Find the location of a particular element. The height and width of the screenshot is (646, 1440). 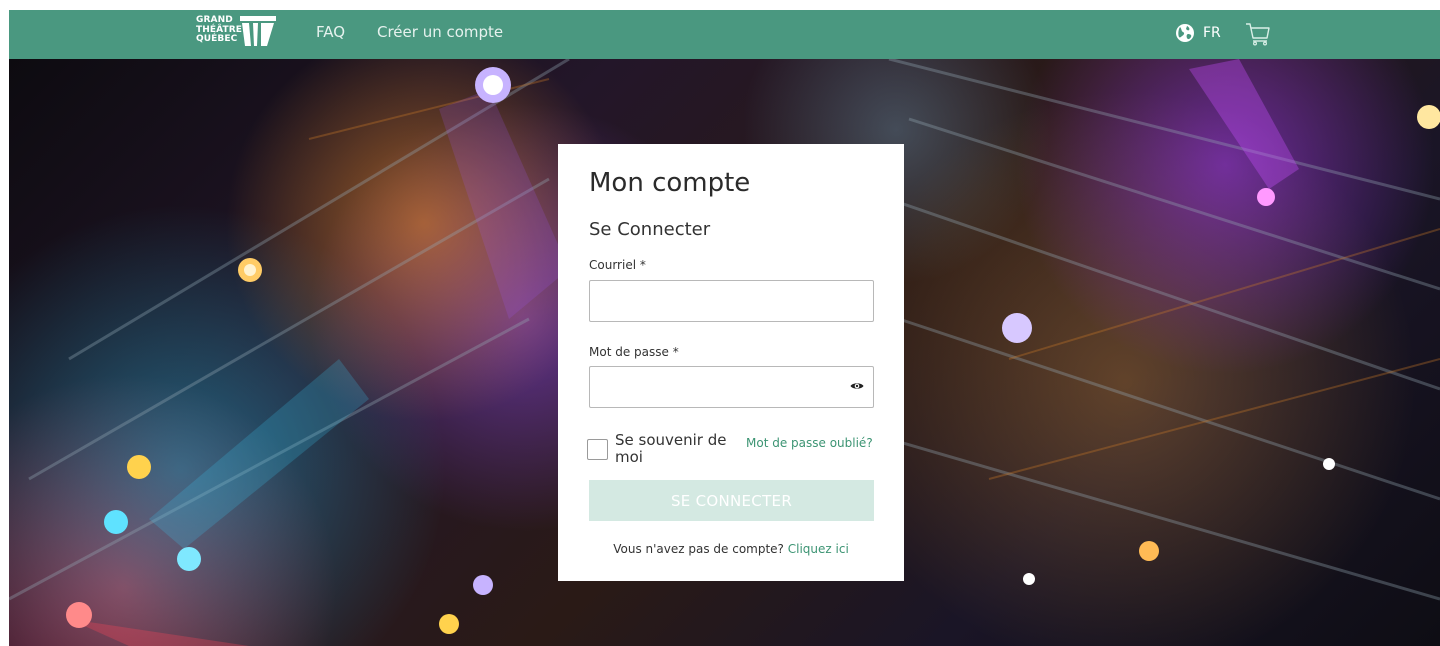

logo-wordmark: GRAND THÉÂTRE QUÉBEC is located at coordinates (219, 30).